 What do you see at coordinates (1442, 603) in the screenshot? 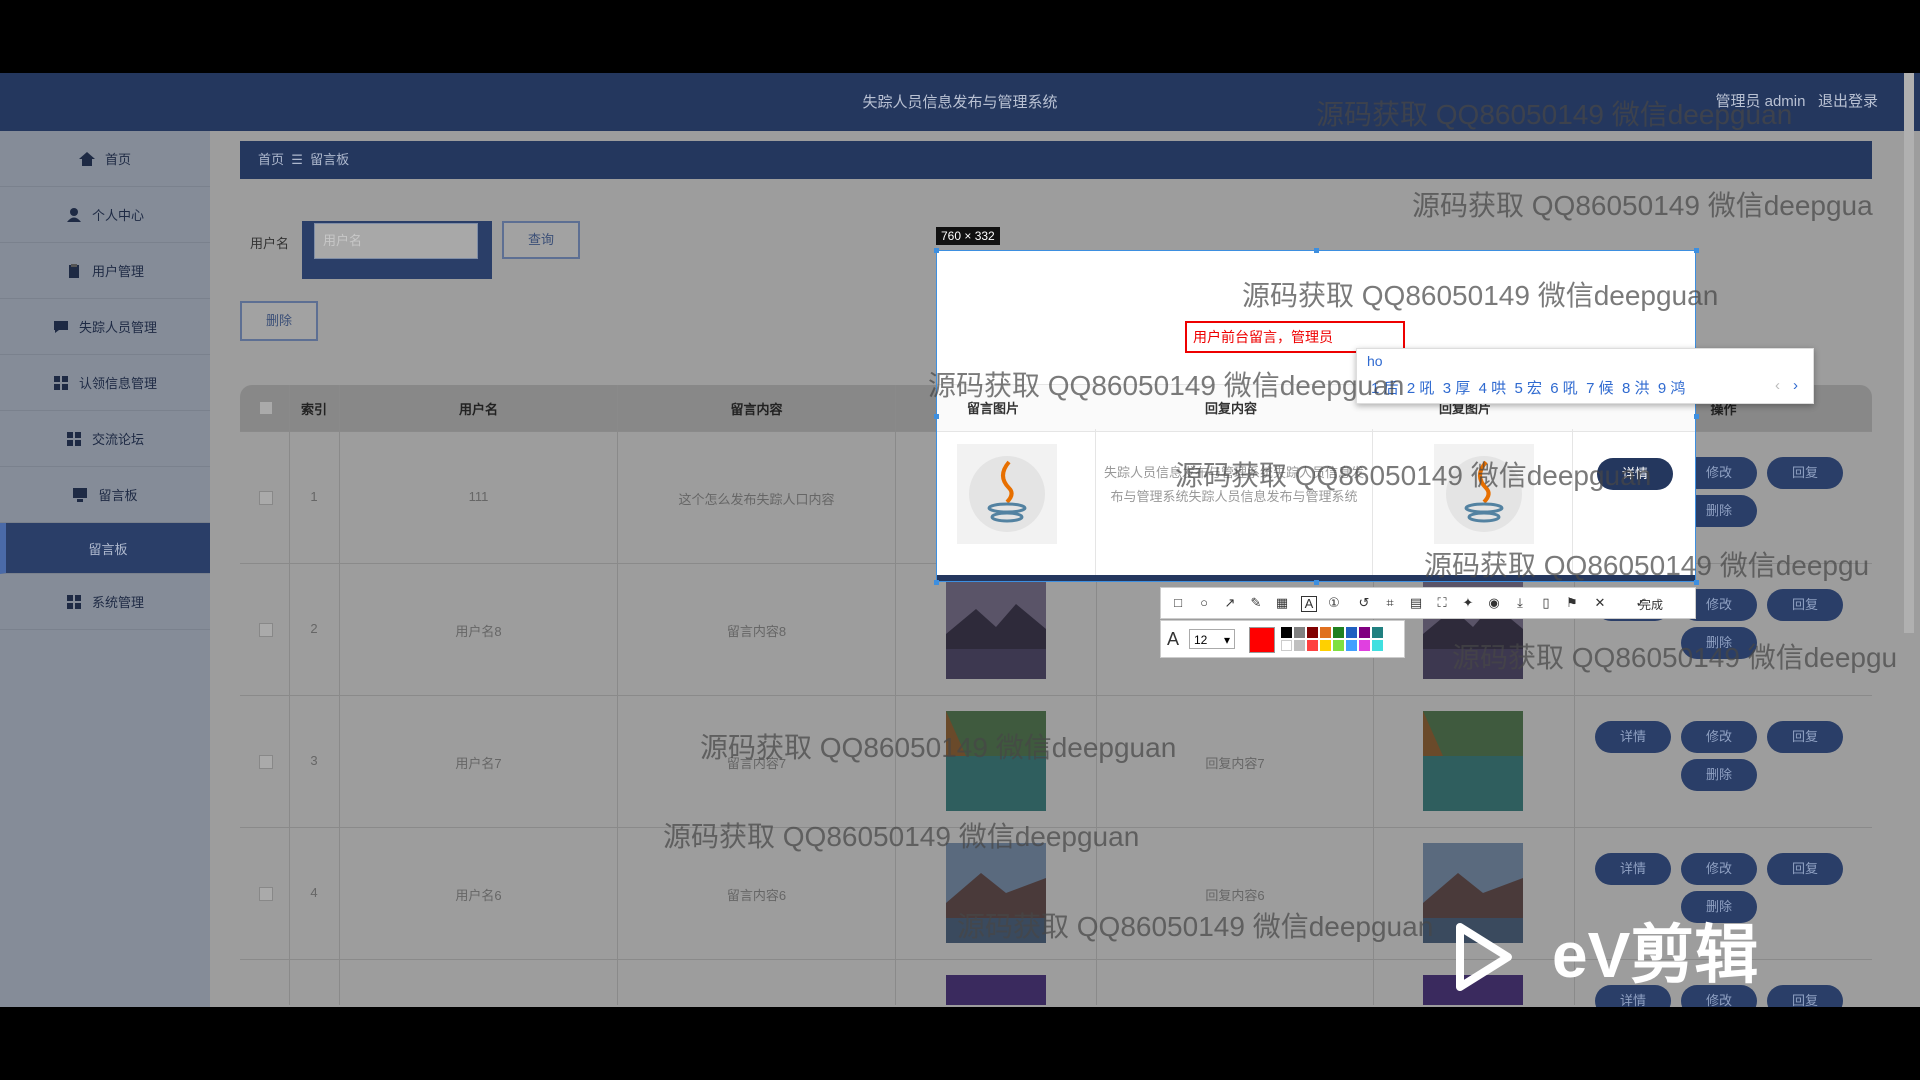
I see `fullscreen-icon: ⛶` at bounding box center [1442, 603].